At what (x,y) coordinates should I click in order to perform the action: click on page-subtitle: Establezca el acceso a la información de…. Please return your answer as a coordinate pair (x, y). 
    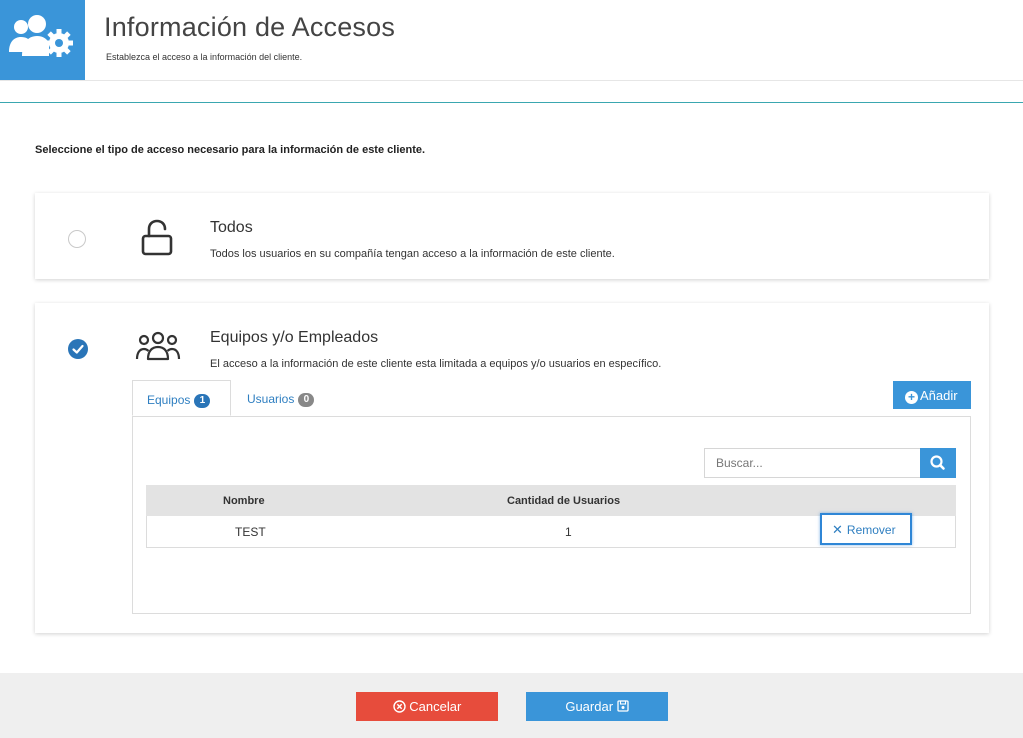
    Looking at the image, I should click on (204, 57).